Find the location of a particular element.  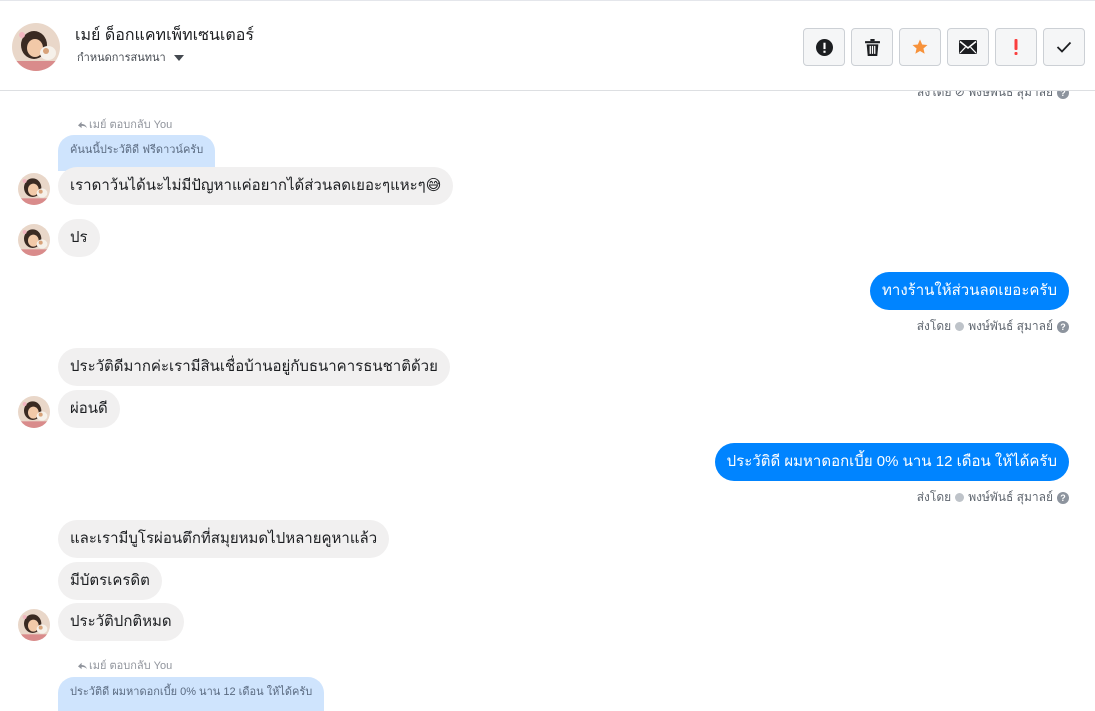

incoming-message: ปร is located at coordinates (79, 238).